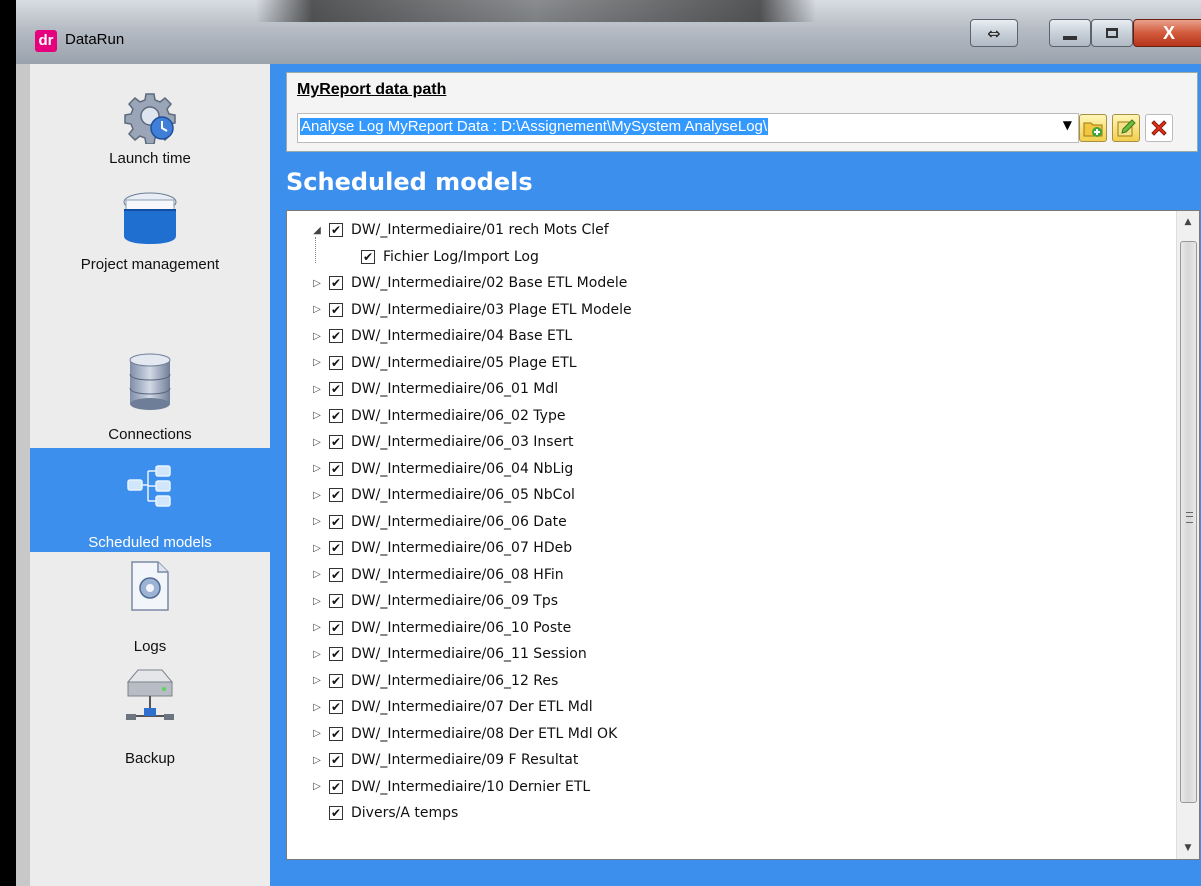 This screenshot has height=886, width=1201. I want to click on tree-row: ▷ ✔ DW/_Intermediaire/05 Plage ETL, so click(744, 363).